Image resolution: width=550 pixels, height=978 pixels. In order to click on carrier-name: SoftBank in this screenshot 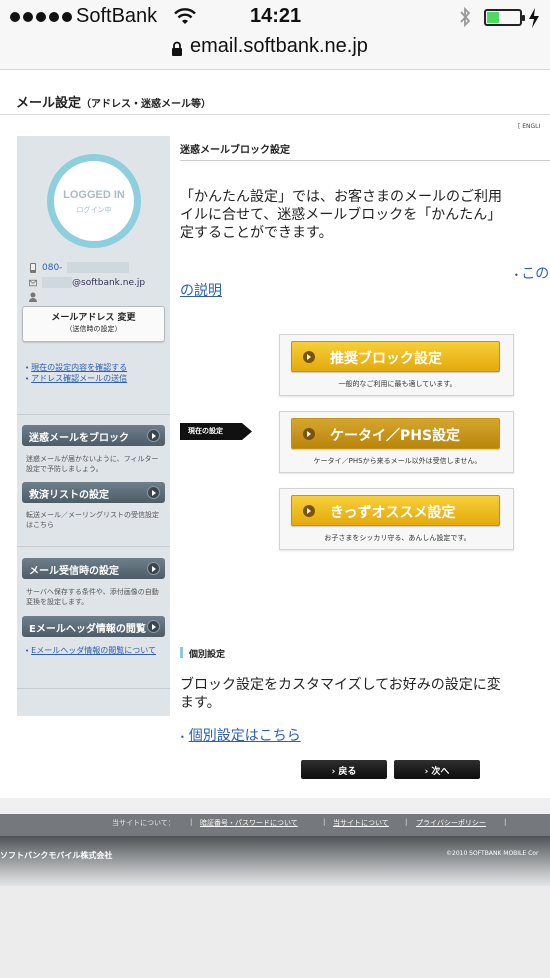, I will do `click(117, 16)`.